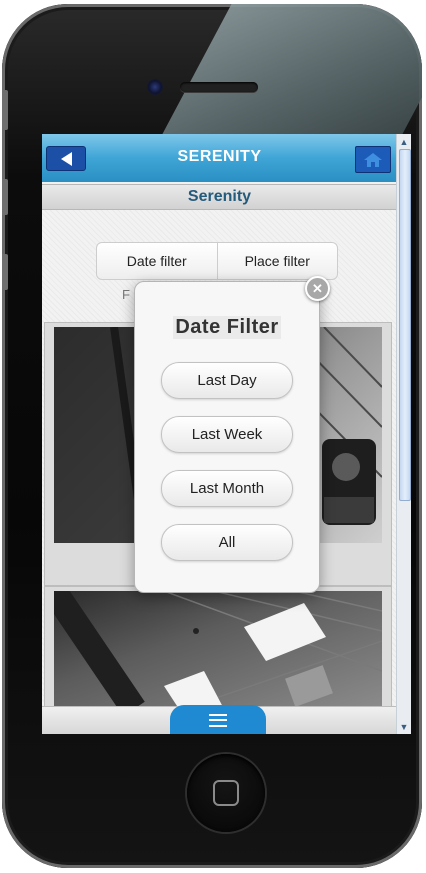 The width and height of the screenshot is (426, 873). I want to click on last-day-button: Last Day, so click(227, 380).